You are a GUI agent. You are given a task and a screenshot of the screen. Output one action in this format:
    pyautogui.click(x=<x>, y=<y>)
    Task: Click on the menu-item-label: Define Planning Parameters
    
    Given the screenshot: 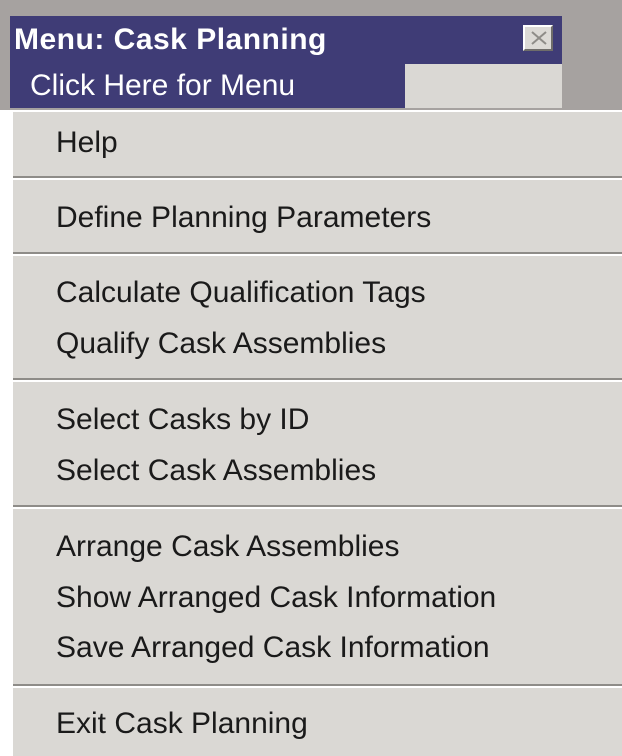 What is the action you would take?
    pyautogui.click(x=244, y=217)
    